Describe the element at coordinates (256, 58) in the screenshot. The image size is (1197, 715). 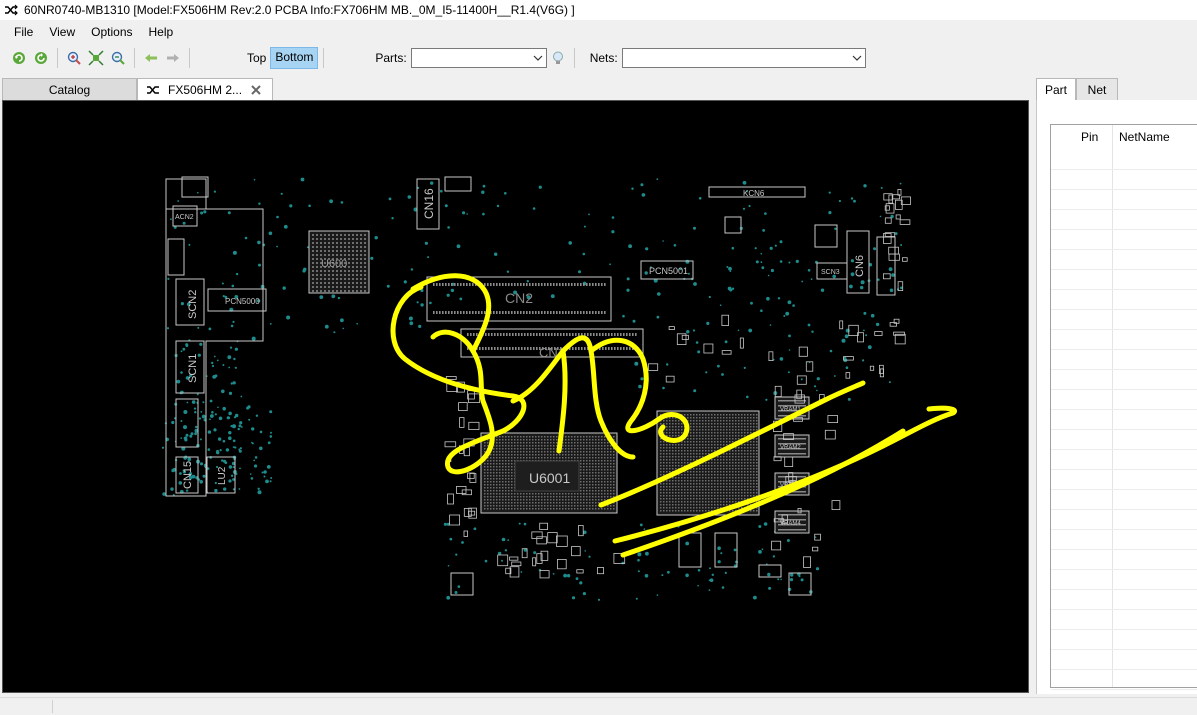
I see `top-side-button: Top` at that location.